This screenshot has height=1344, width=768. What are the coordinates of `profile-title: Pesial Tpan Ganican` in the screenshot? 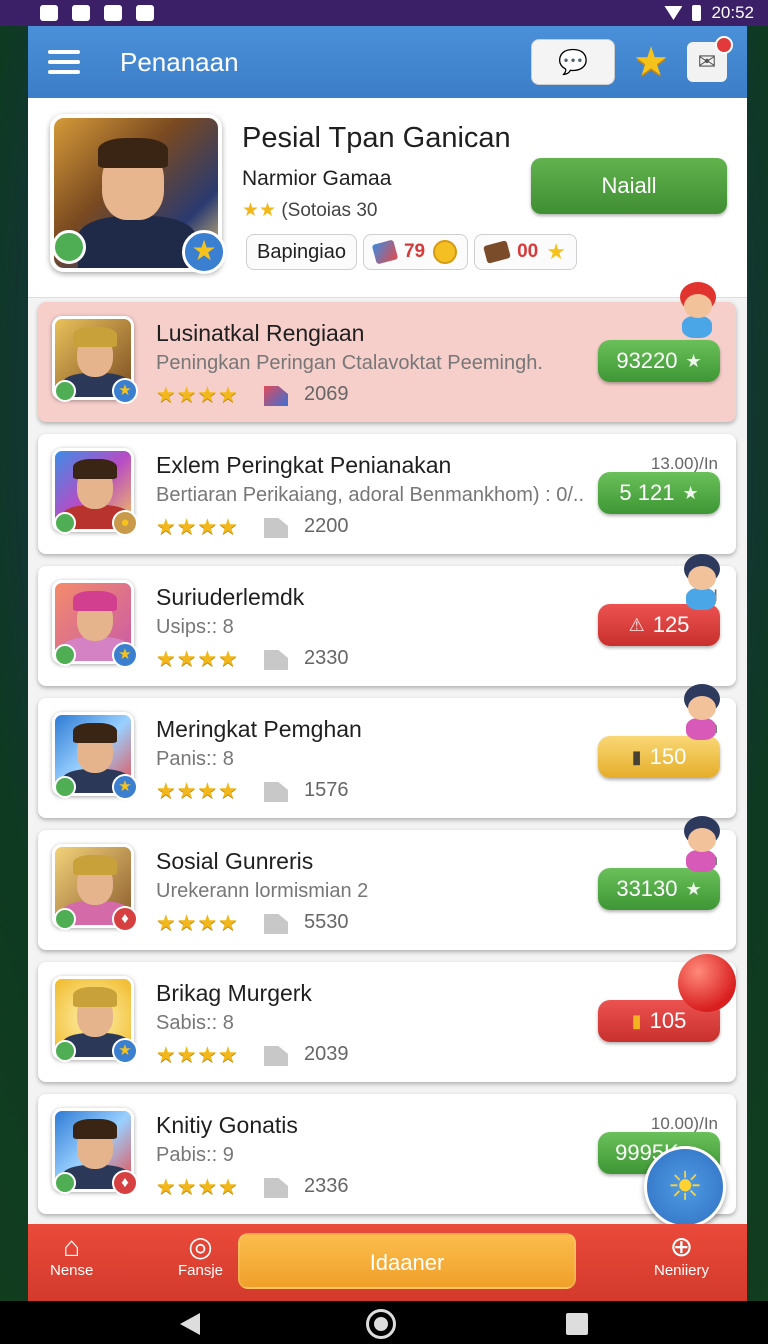 It's located at (376, 138).